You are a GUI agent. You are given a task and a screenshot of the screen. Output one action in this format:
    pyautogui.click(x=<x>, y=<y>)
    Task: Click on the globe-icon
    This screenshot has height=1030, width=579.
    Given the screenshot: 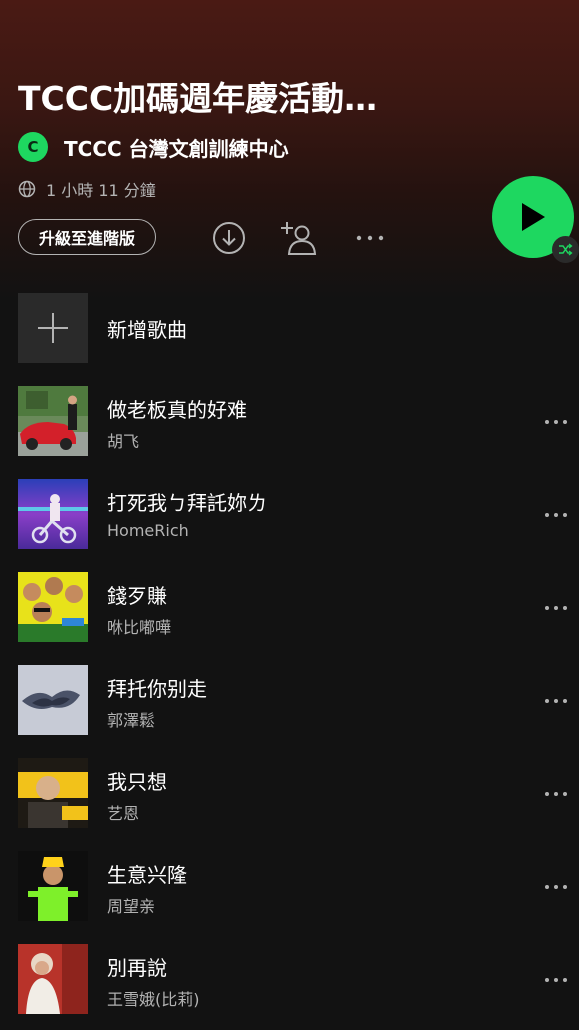 What is the action you would take?
    pyautogui.click(x=27, y=189)
    